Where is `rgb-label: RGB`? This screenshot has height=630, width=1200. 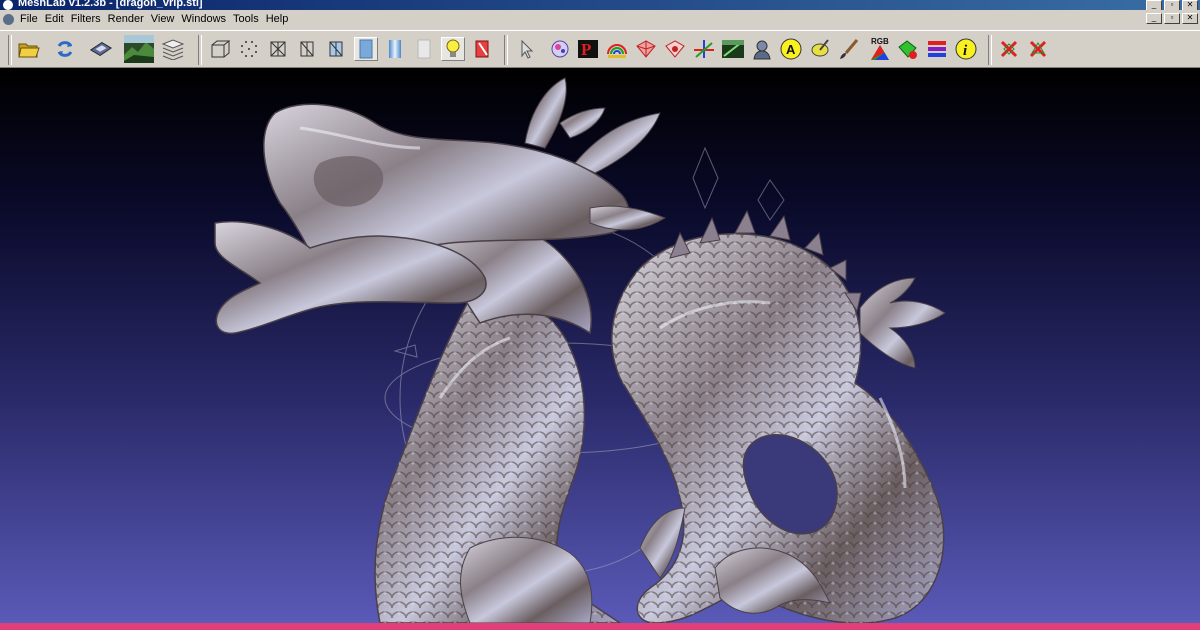
rgb-label: RGB is located at coordinates (880, 41).